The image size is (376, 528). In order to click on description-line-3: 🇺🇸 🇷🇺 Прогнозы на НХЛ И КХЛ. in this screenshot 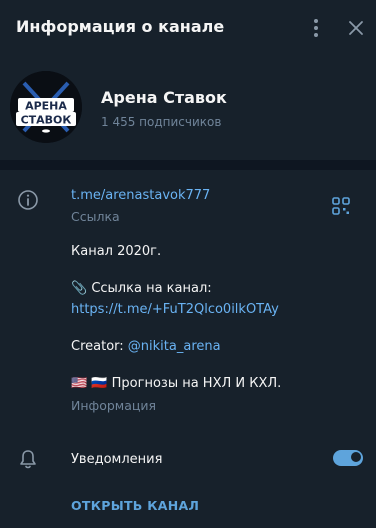, I will do `click(176, 383)`.